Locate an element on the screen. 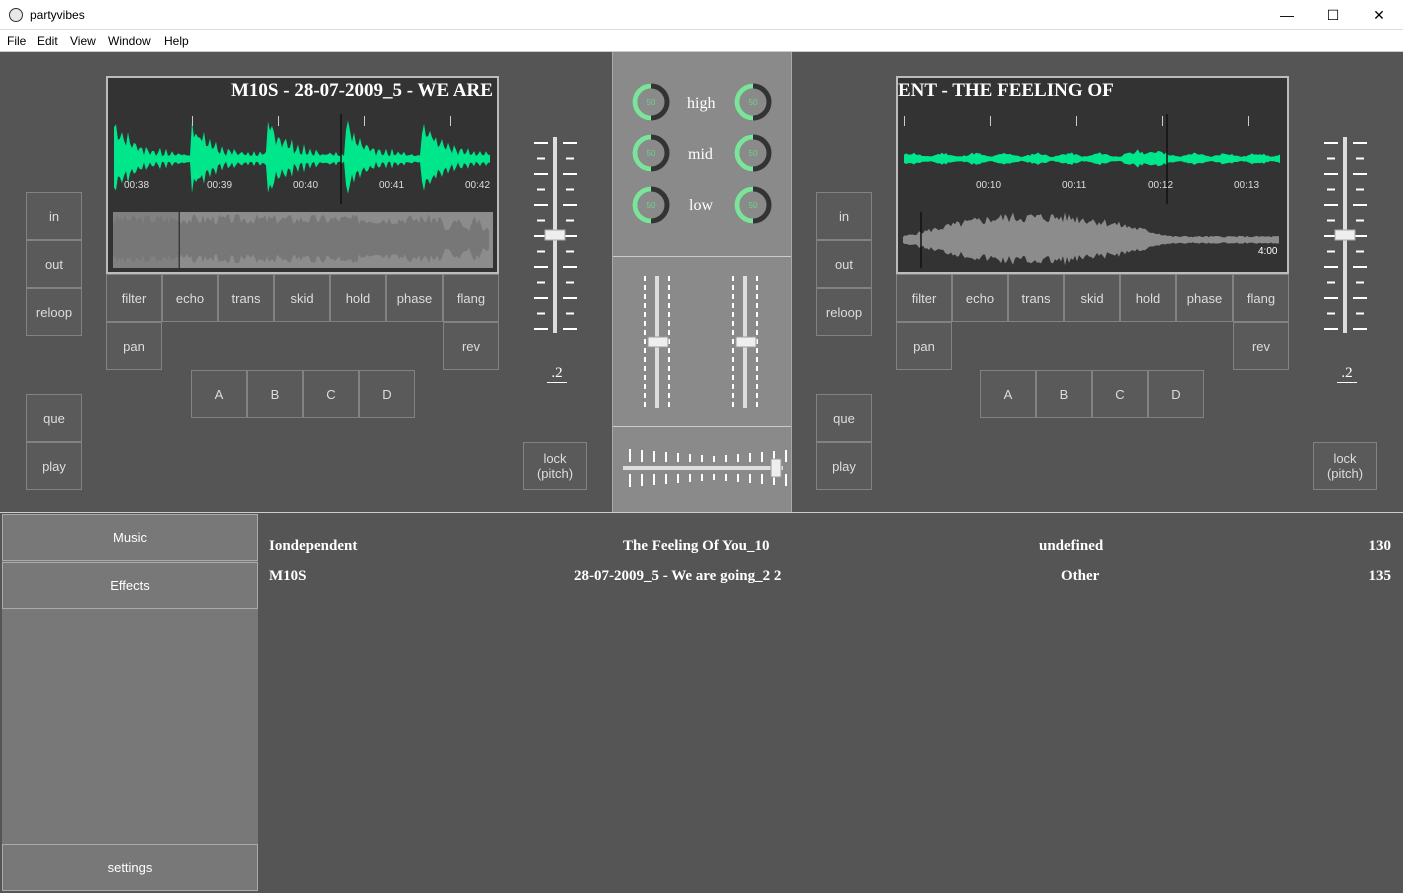  mixer-divider is located at coordinates (702, 256).